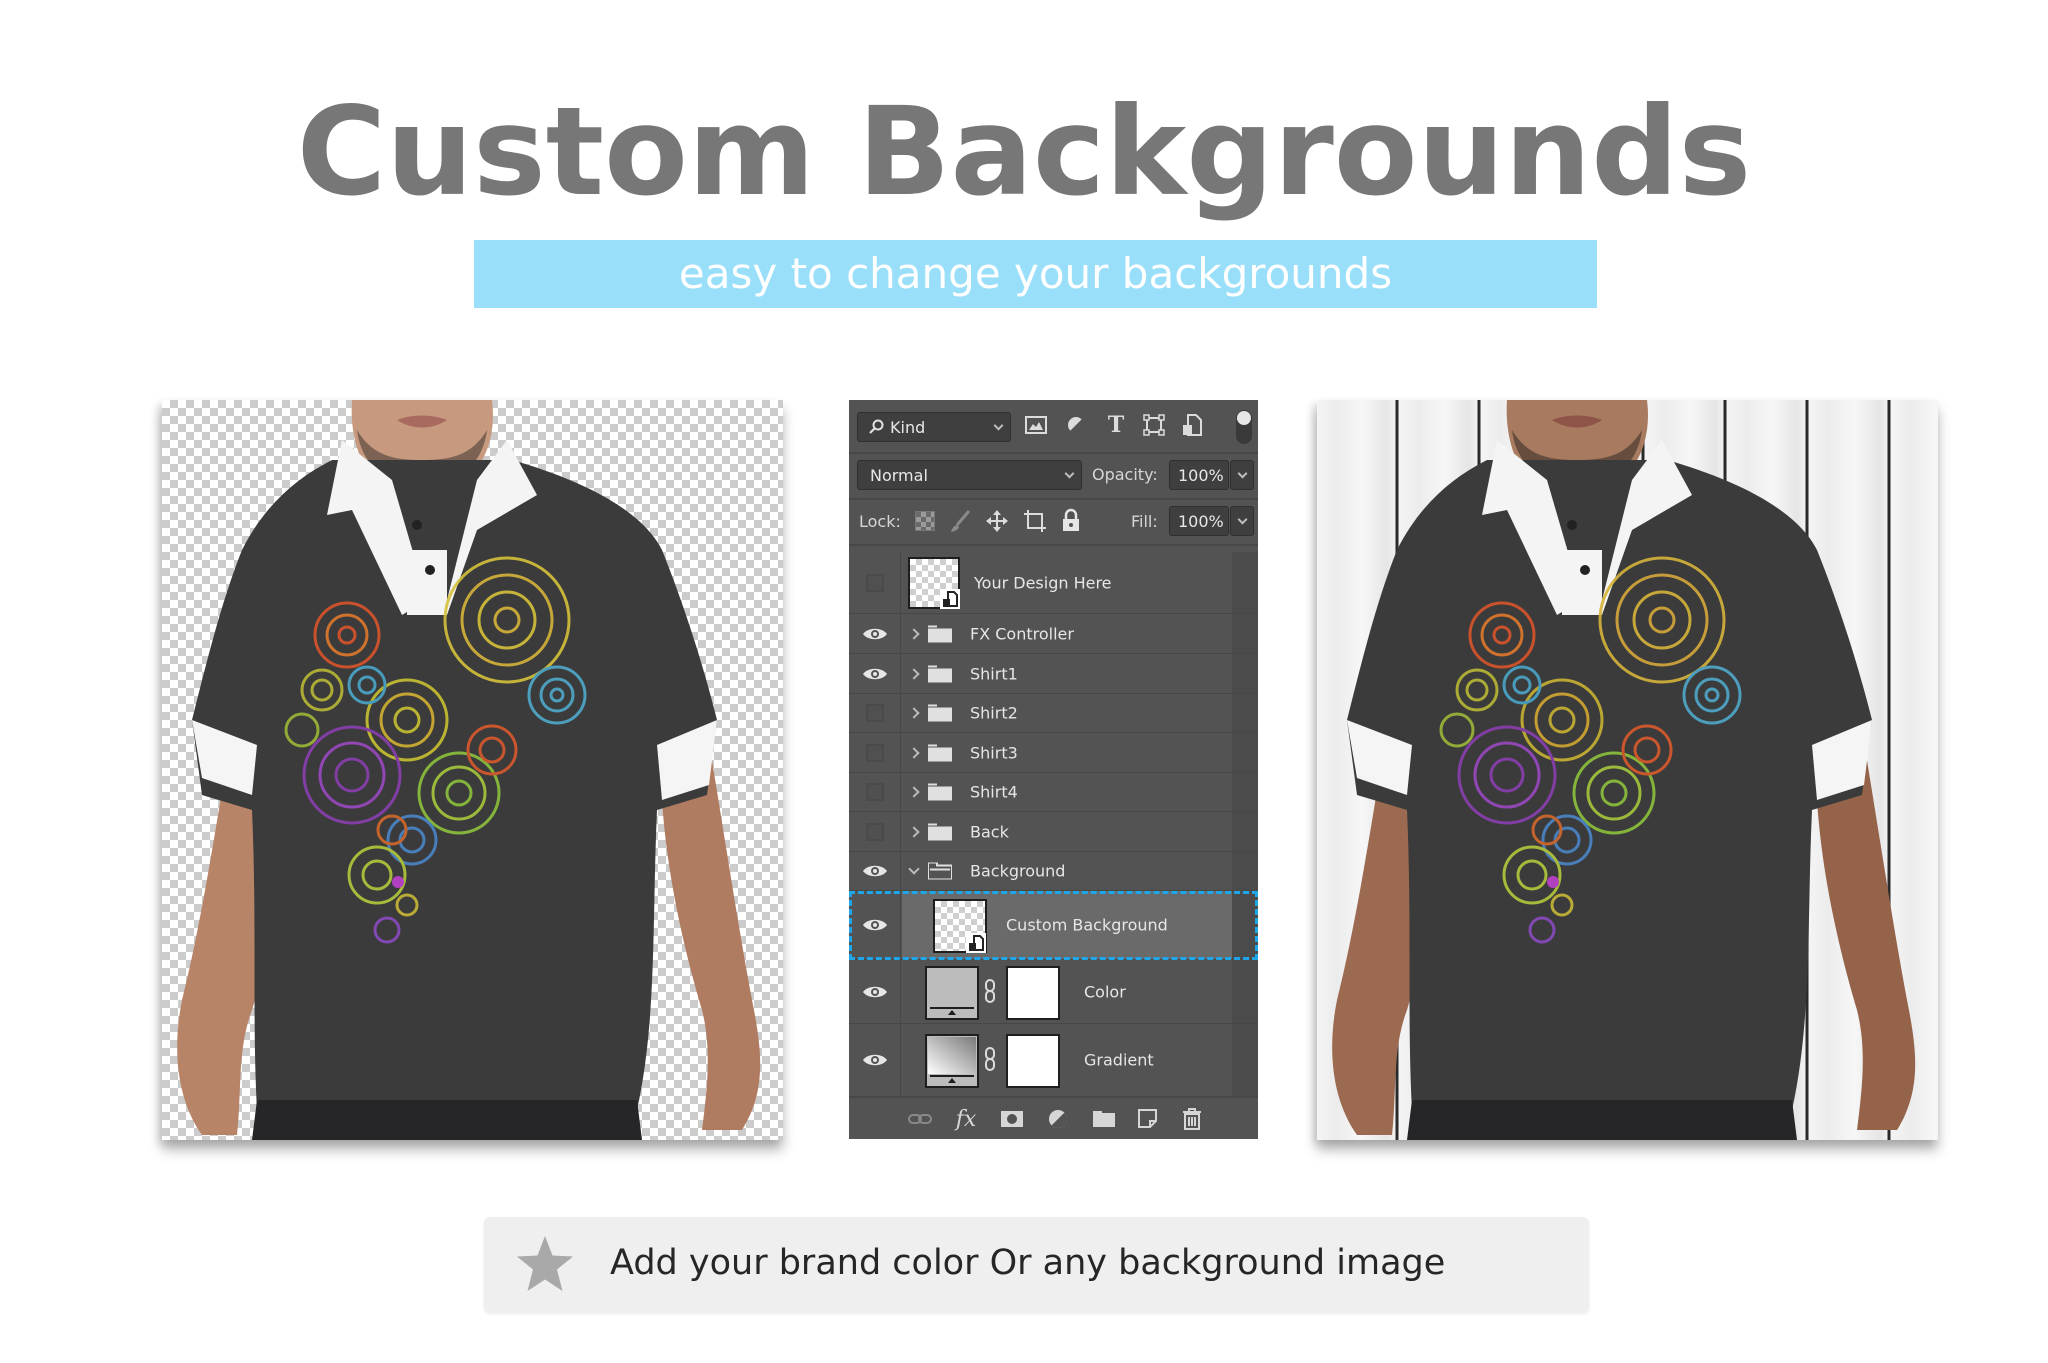  I want to click on opacity-slider-toggle, so click(1242, 475).